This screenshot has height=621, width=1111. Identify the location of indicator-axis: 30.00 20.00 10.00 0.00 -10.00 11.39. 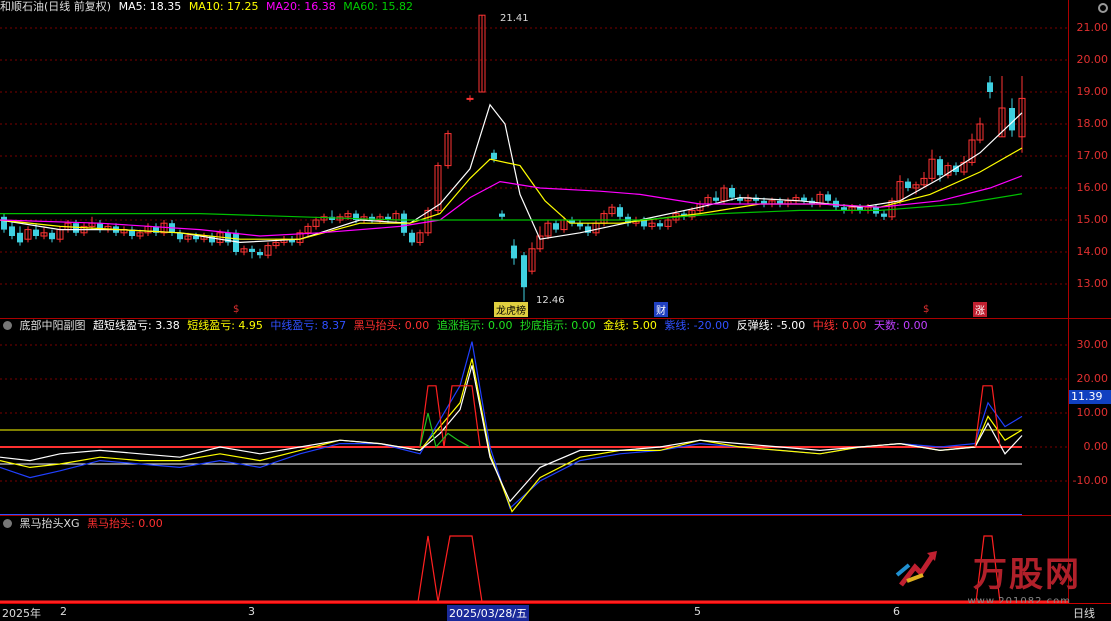
(1089, 417).